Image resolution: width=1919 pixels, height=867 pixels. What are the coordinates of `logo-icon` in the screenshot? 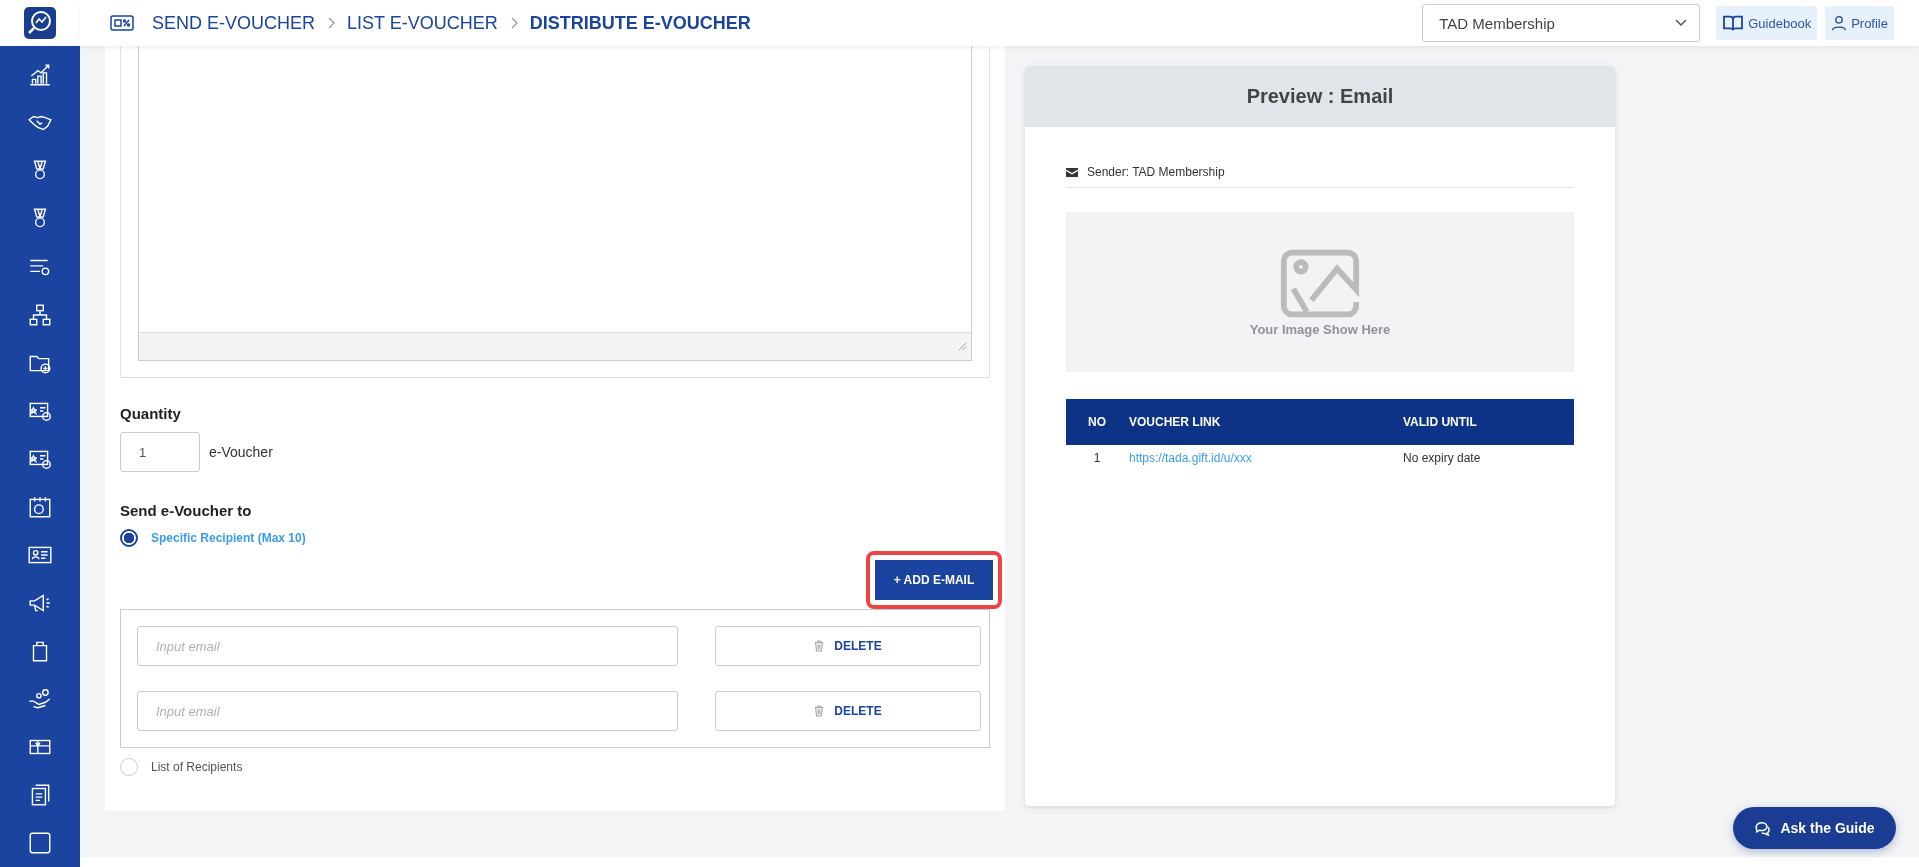 It's located at (40, 23).